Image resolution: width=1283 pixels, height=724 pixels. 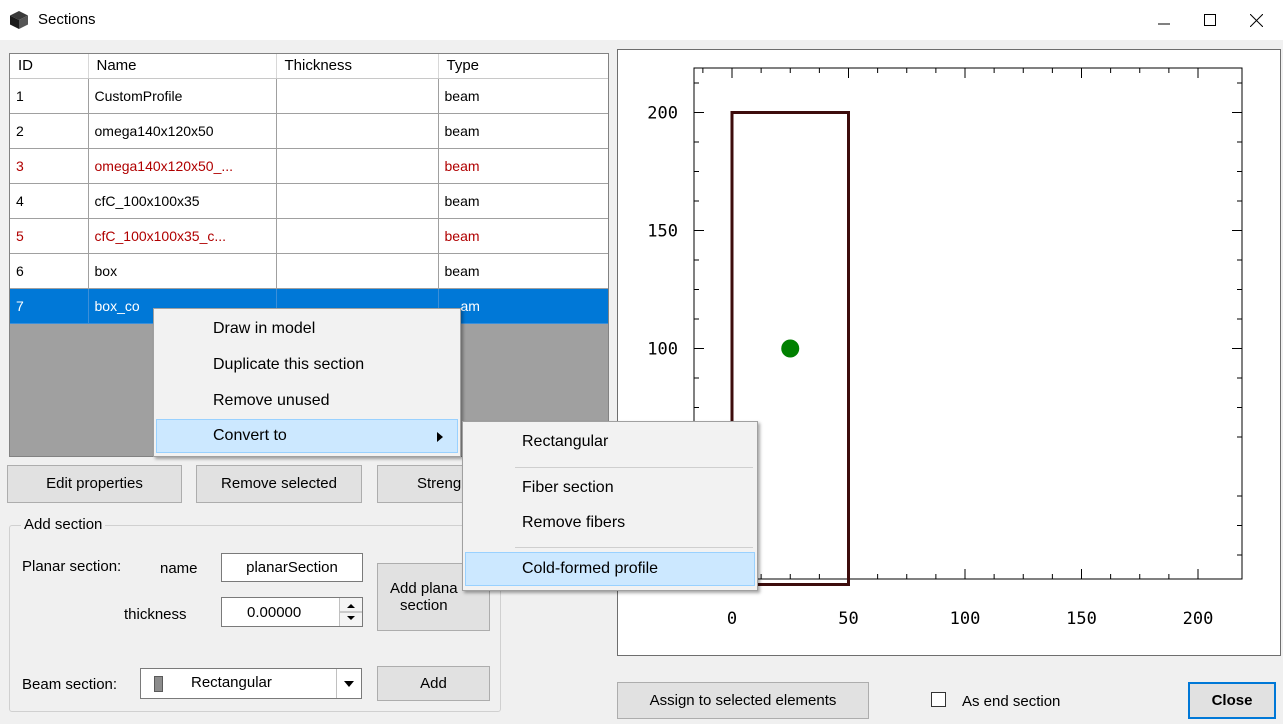 What do you see at coordinates (279, 484) in the screenshot?
I see `remove-selected-button: Remove selected` at bounding box center [279, 484].